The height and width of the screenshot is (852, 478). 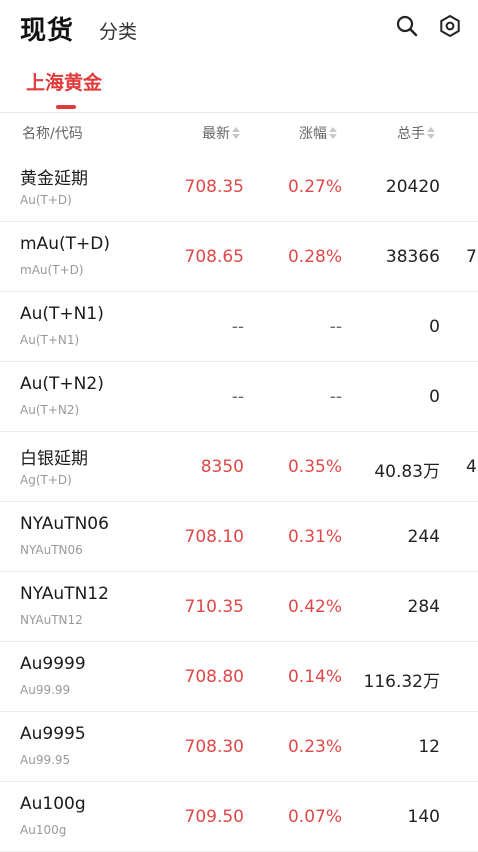 What do you see at coordinates (239, 29) in the screenshot?
I see `top-bar: 现货 分类` at bounding box center [239, 29].